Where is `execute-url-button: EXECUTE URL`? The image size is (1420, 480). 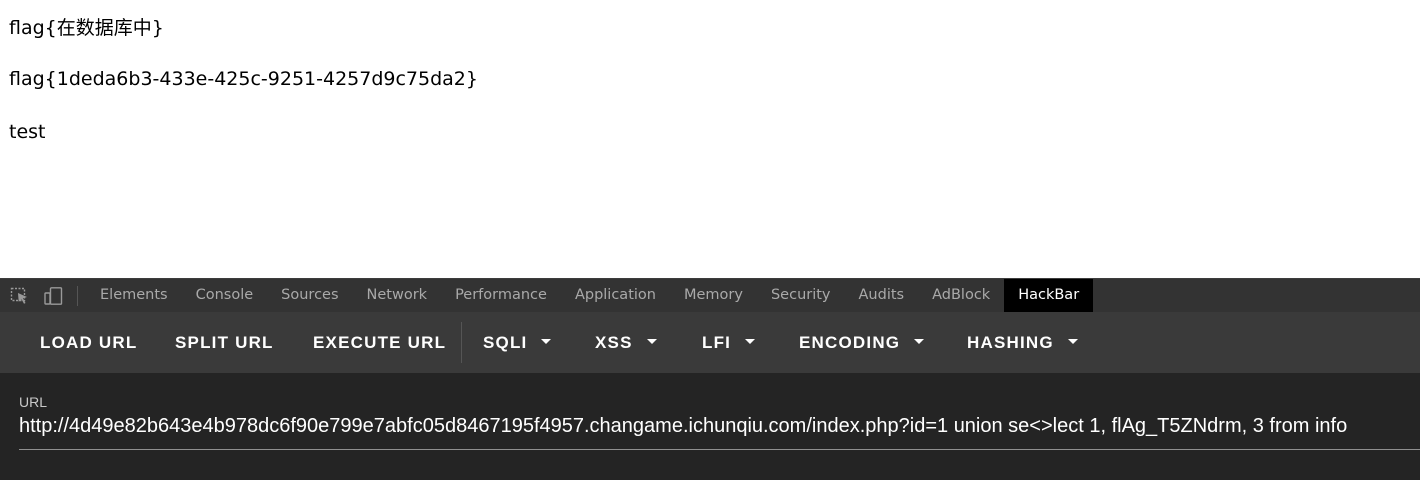
execute-url-button: EXECUTE URL is located at coordinates (379, 342).